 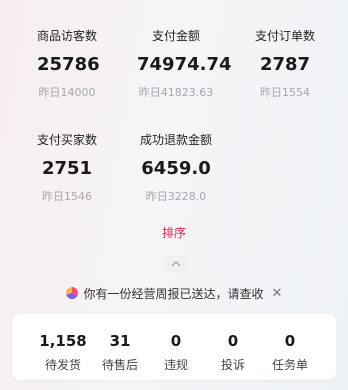 I want to click on metric-label: 成功退款金额, so click(x=175, y=140).